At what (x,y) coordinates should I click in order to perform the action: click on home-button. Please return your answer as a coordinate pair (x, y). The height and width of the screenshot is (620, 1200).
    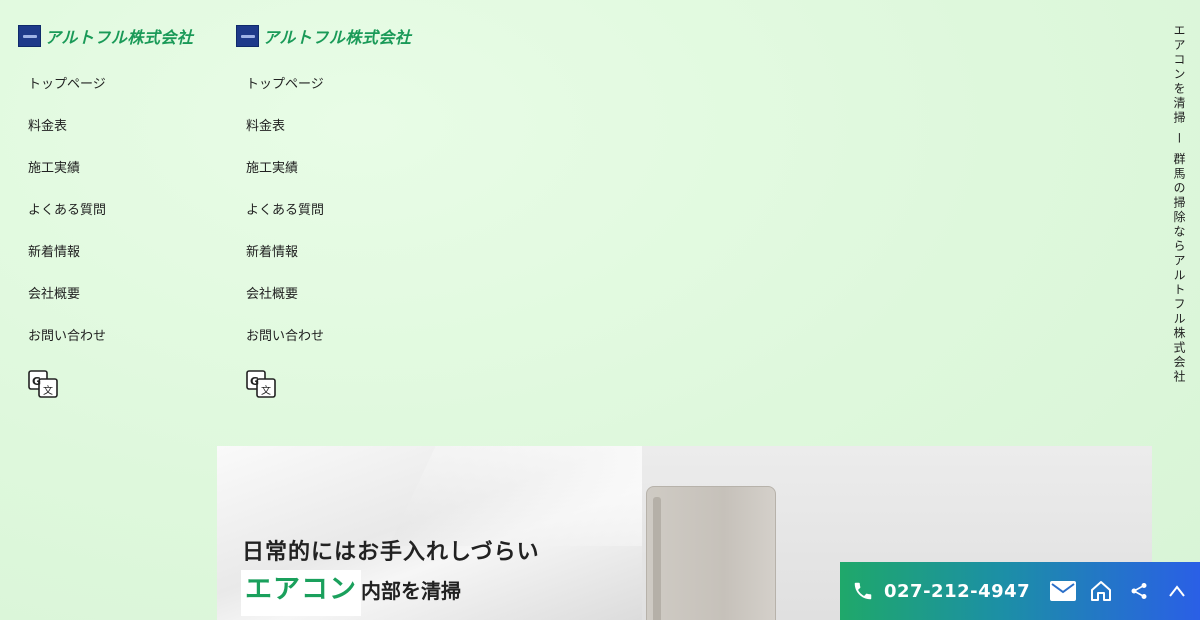
    Looking at the image, I should click on (1101, 591).